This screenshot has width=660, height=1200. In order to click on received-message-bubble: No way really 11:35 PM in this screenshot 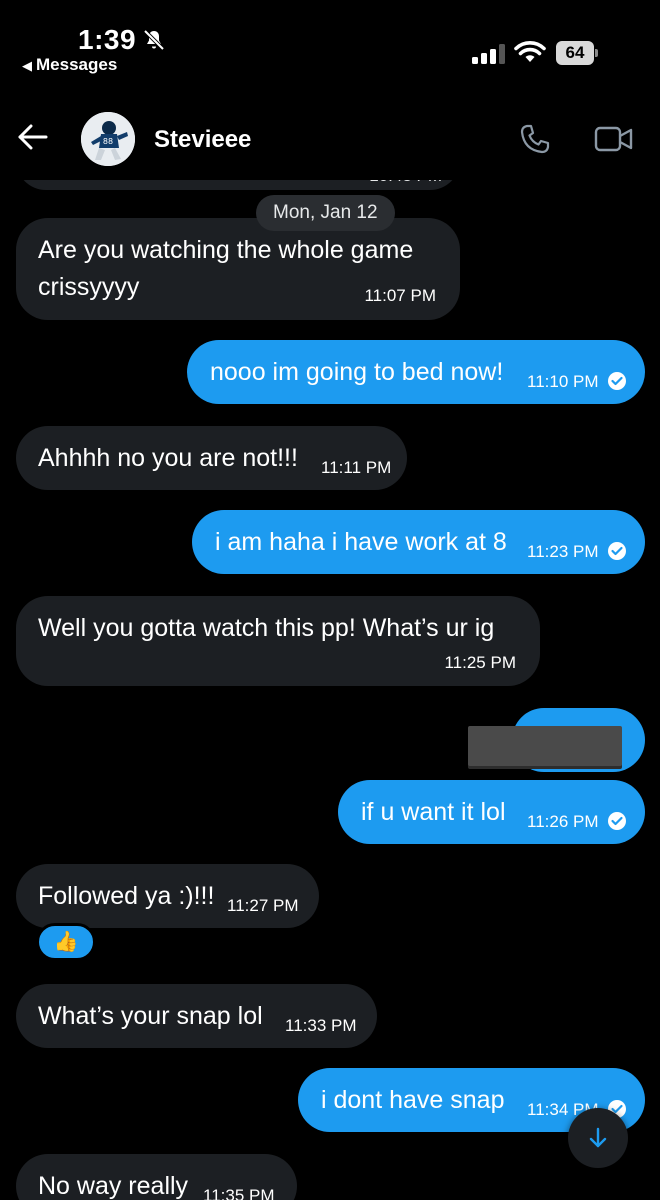, I will do `click(156, 1177)`.